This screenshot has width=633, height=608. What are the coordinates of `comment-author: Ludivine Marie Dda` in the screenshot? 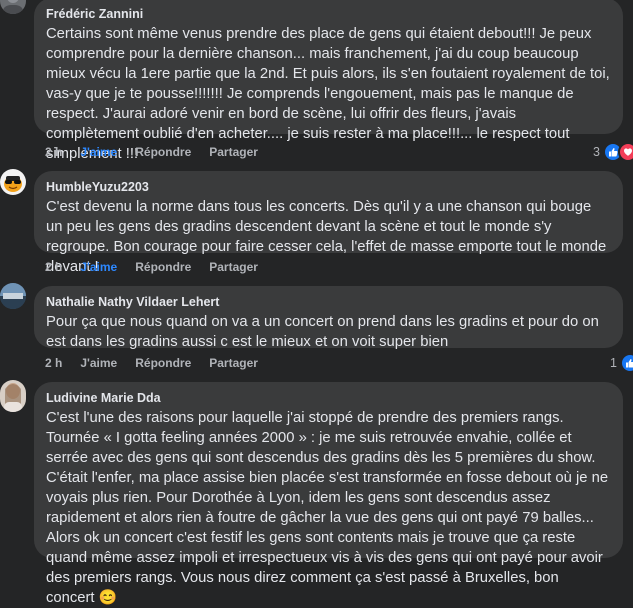 It's located at (328, 398).